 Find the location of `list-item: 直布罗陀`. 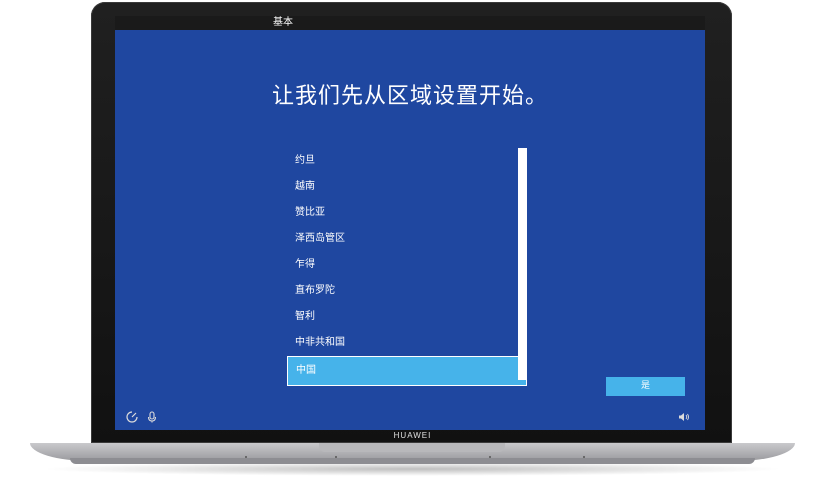

list-item: 直布罗陀 is located at coordinates (407, 291).